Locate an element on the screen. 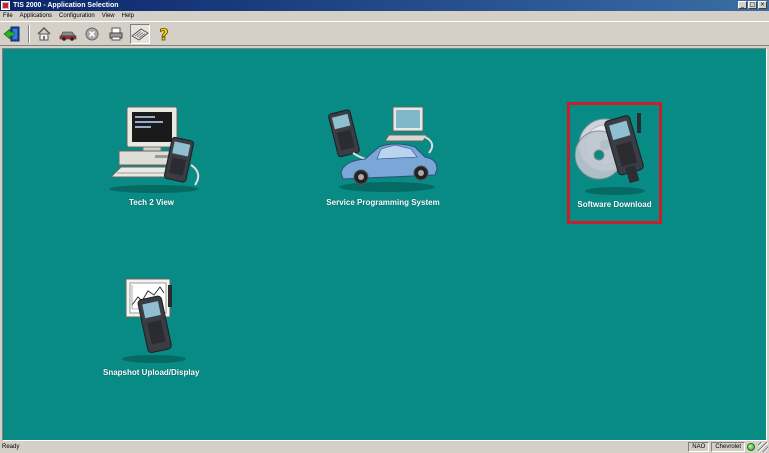 The width and height of the screenshot is (769, 453). menu-help: Help is located at coordinates (128, 16).